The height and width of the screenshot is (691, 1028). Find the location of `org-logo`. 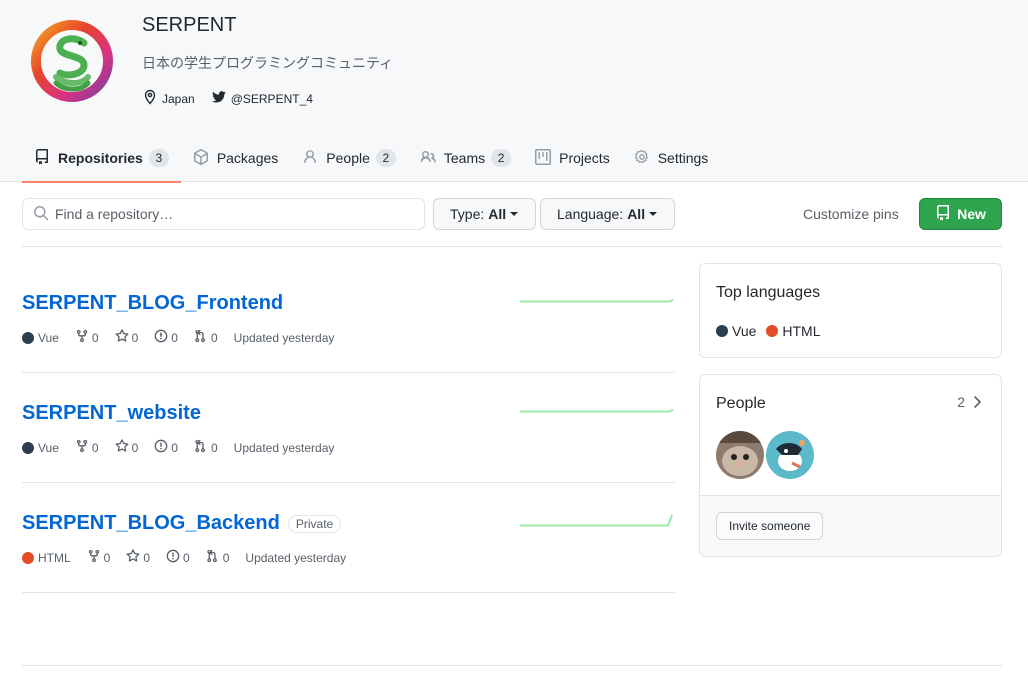

org-logo is located at coordinates (72, 61).